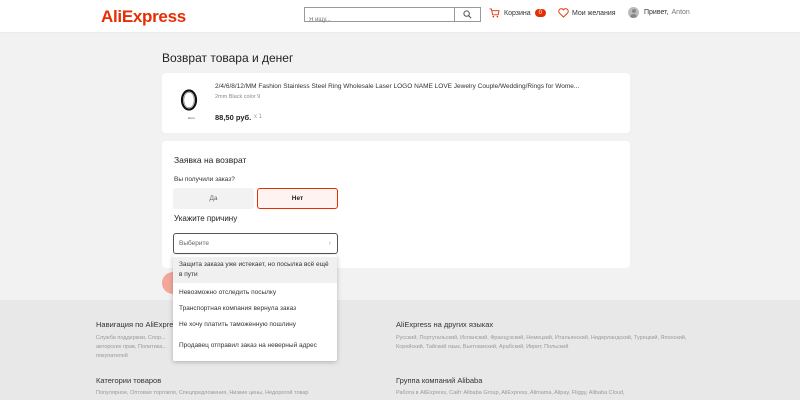 The width and height of the screenshot is (800, 400). I want to click on reason-option: Не хочу платить таможенную пошлину, so click(255, 324).